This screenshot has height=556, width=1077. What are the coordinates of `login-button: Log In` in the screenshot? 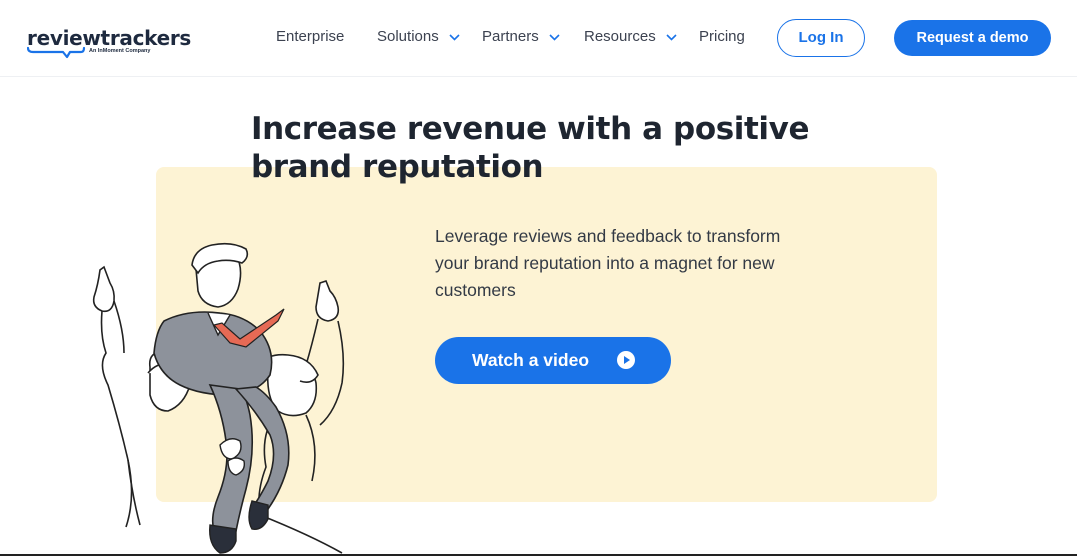 It's located at (821, 38).